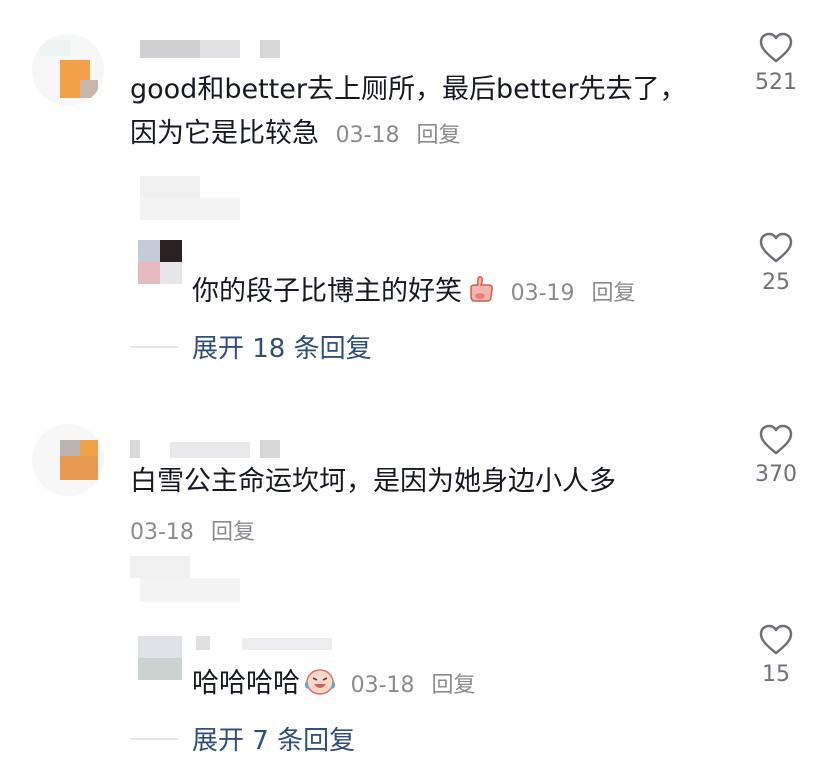  What do you see at coordinates (327, 291) in the screenshot?
I see `reply-text-body: 你的段子比博主的好笑` at bounding box center [327, 291].